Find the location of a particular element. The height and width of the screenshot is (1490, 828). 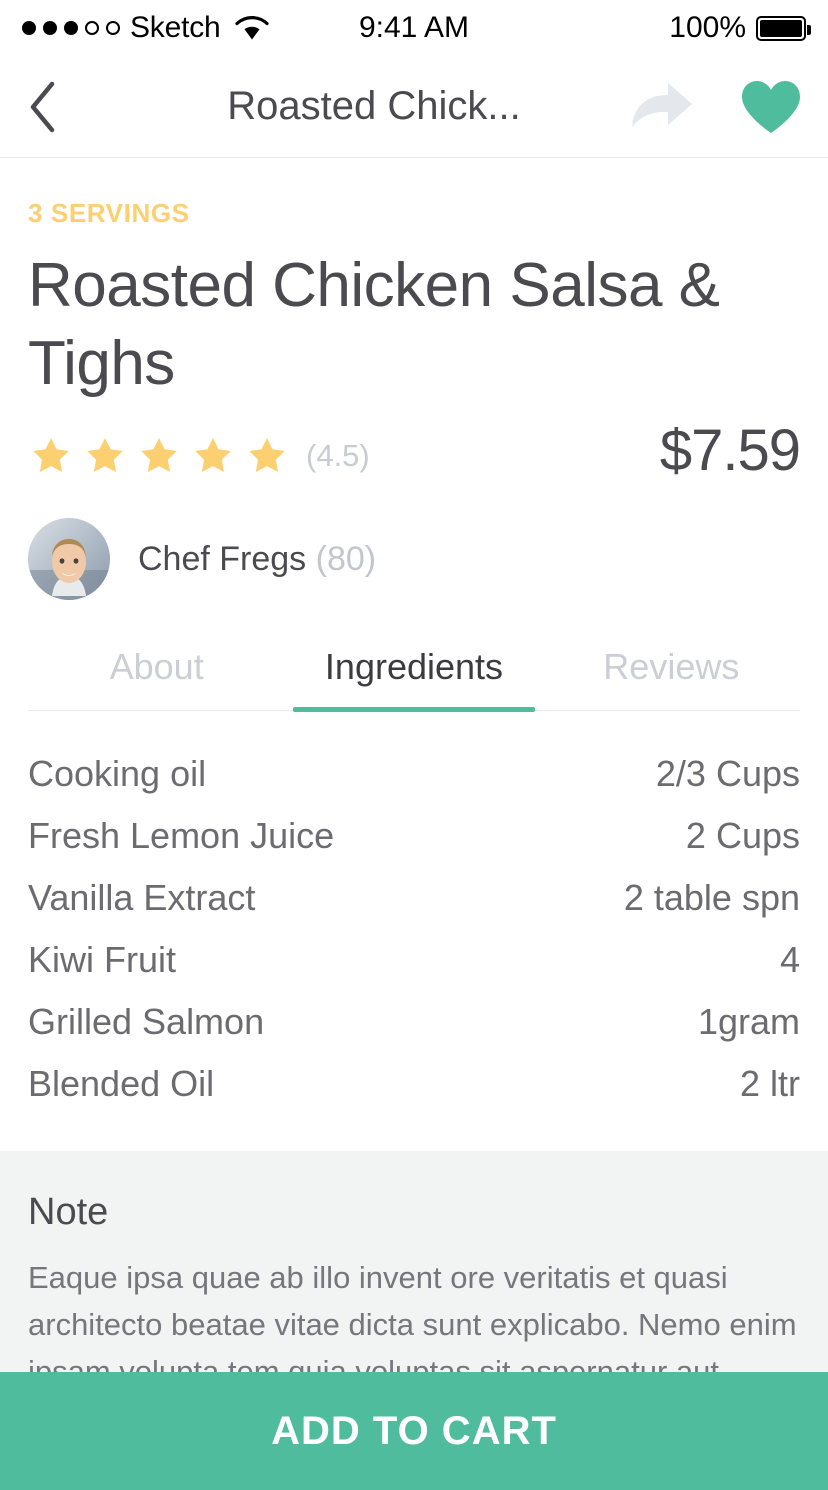

list-item: Vanilla Extract 2 table spn is located at coordinates (414, 898).